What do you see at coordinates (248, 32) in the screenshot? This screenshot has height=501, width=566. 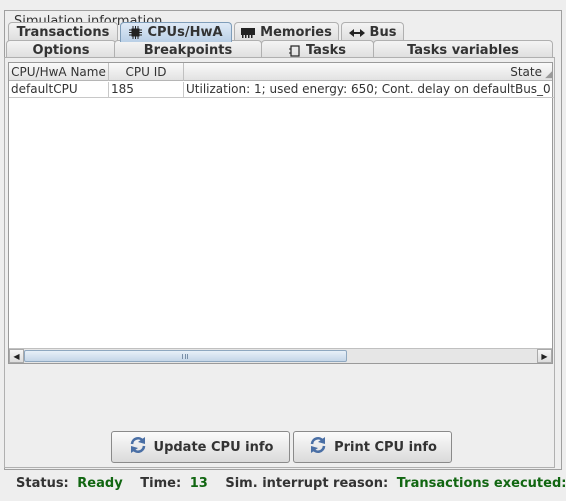 I see `memory-icon` at bounding box center [248, 32].